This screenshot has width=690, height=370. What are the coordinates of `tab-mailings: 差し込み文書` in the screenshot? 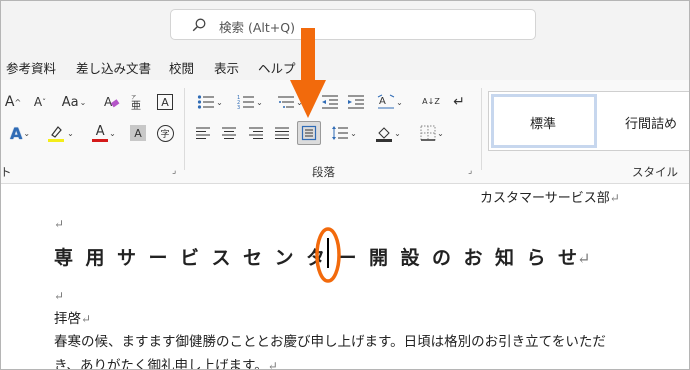 It's located at (113, 67).